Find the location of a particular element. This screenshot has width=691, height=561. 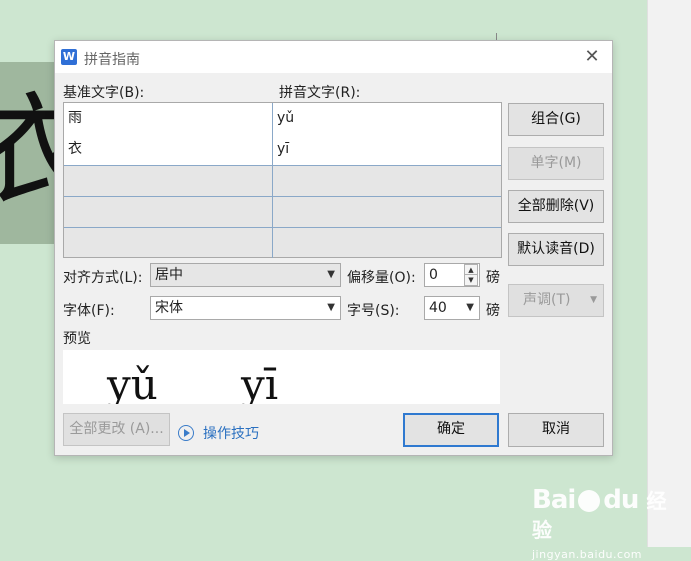

table-row: 衣 yī is located at coordinates (282, 150).